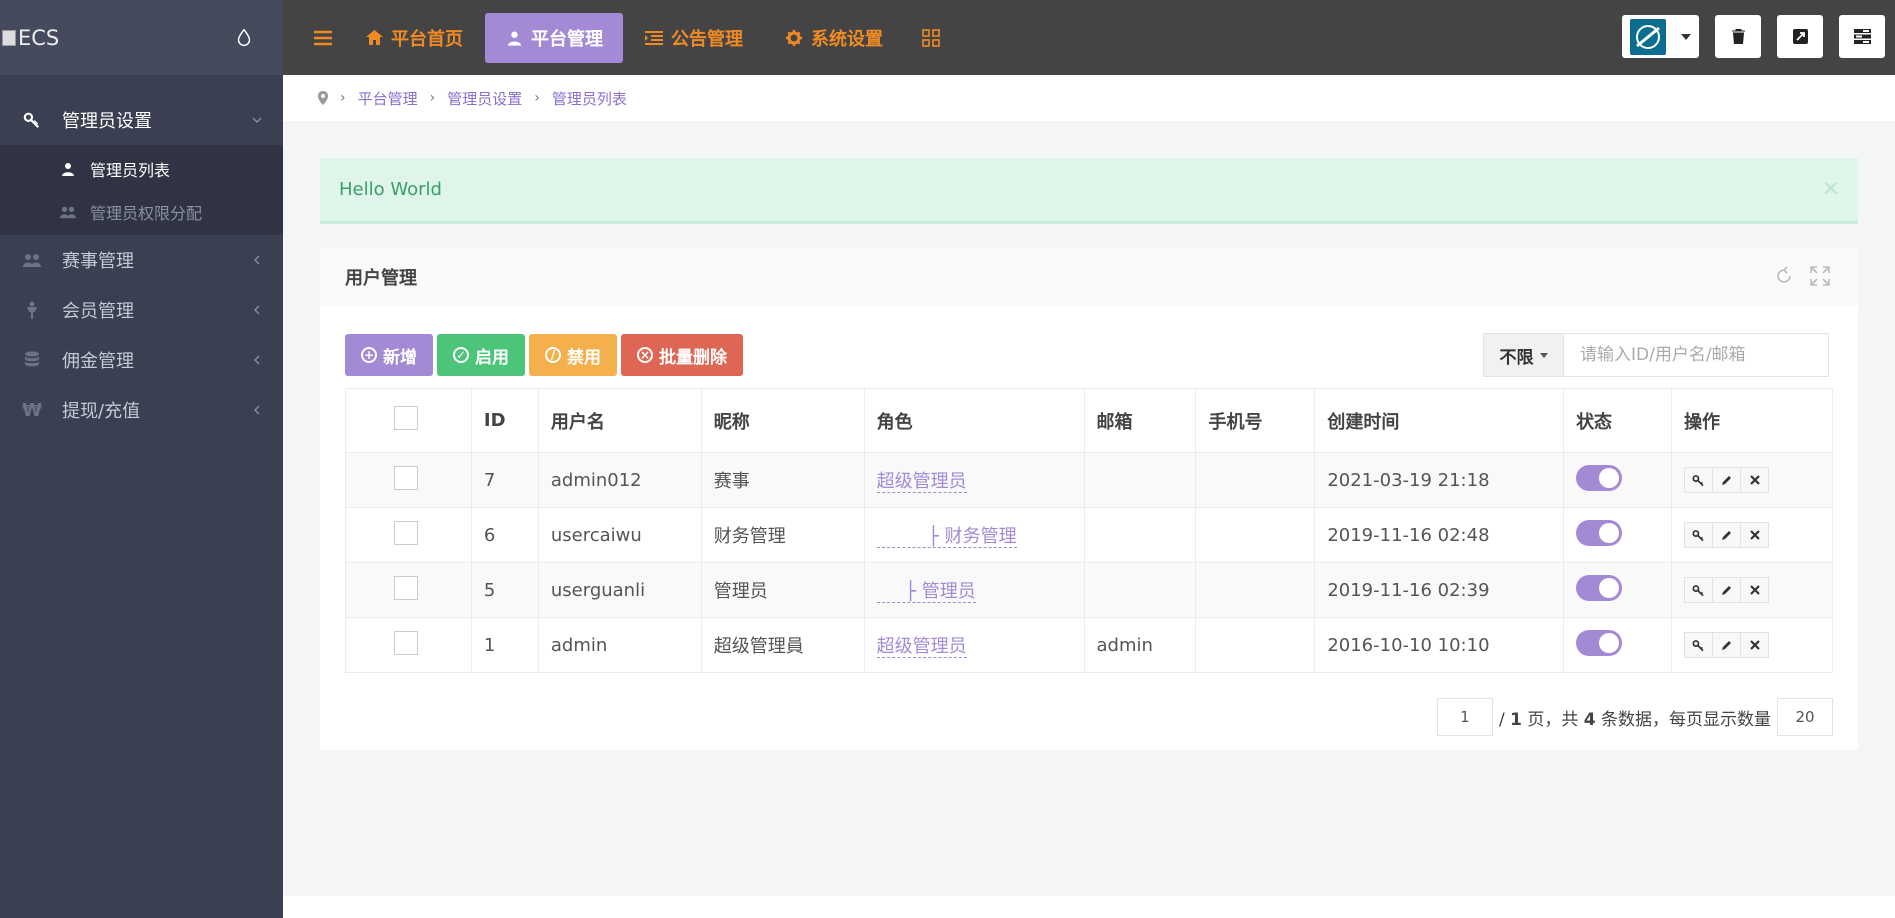 This screenshot has width=1895, height=918. What do you see at coordinates (1820, 276) in the screenshot?
I see `fullscreen-icon` at bounding box center [1820, 276].